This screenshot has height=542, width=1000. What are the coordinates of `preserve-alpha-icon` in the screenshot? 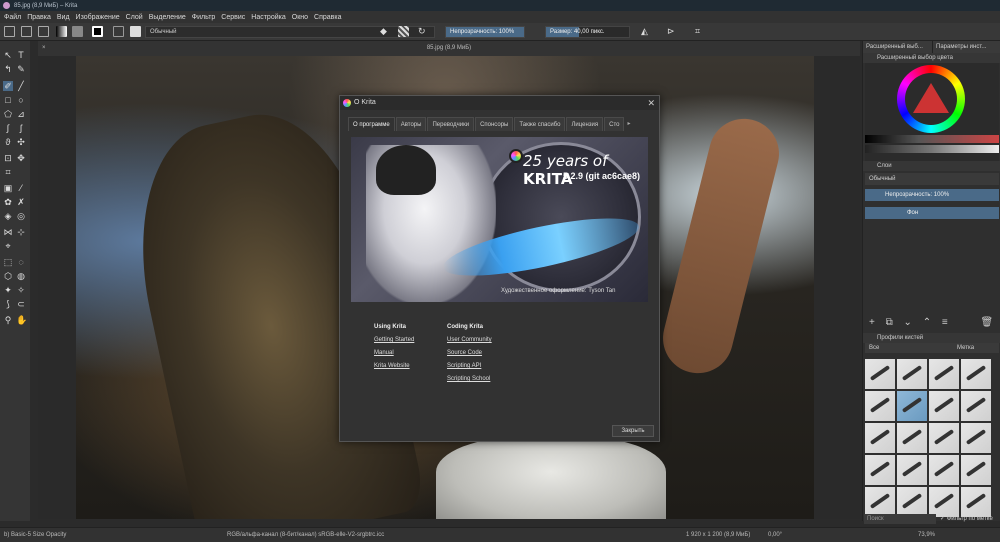 It's located at (403, 31).